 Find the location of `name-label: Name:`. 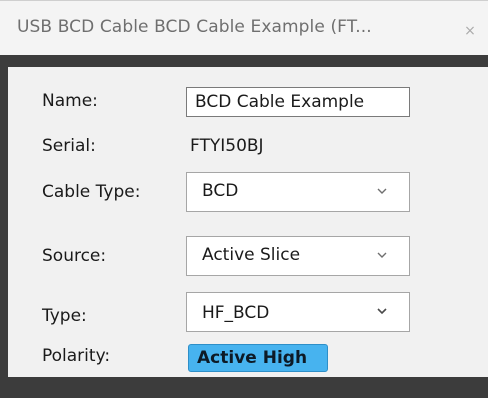

name-label: Name: is located at coordinates (70, 101).